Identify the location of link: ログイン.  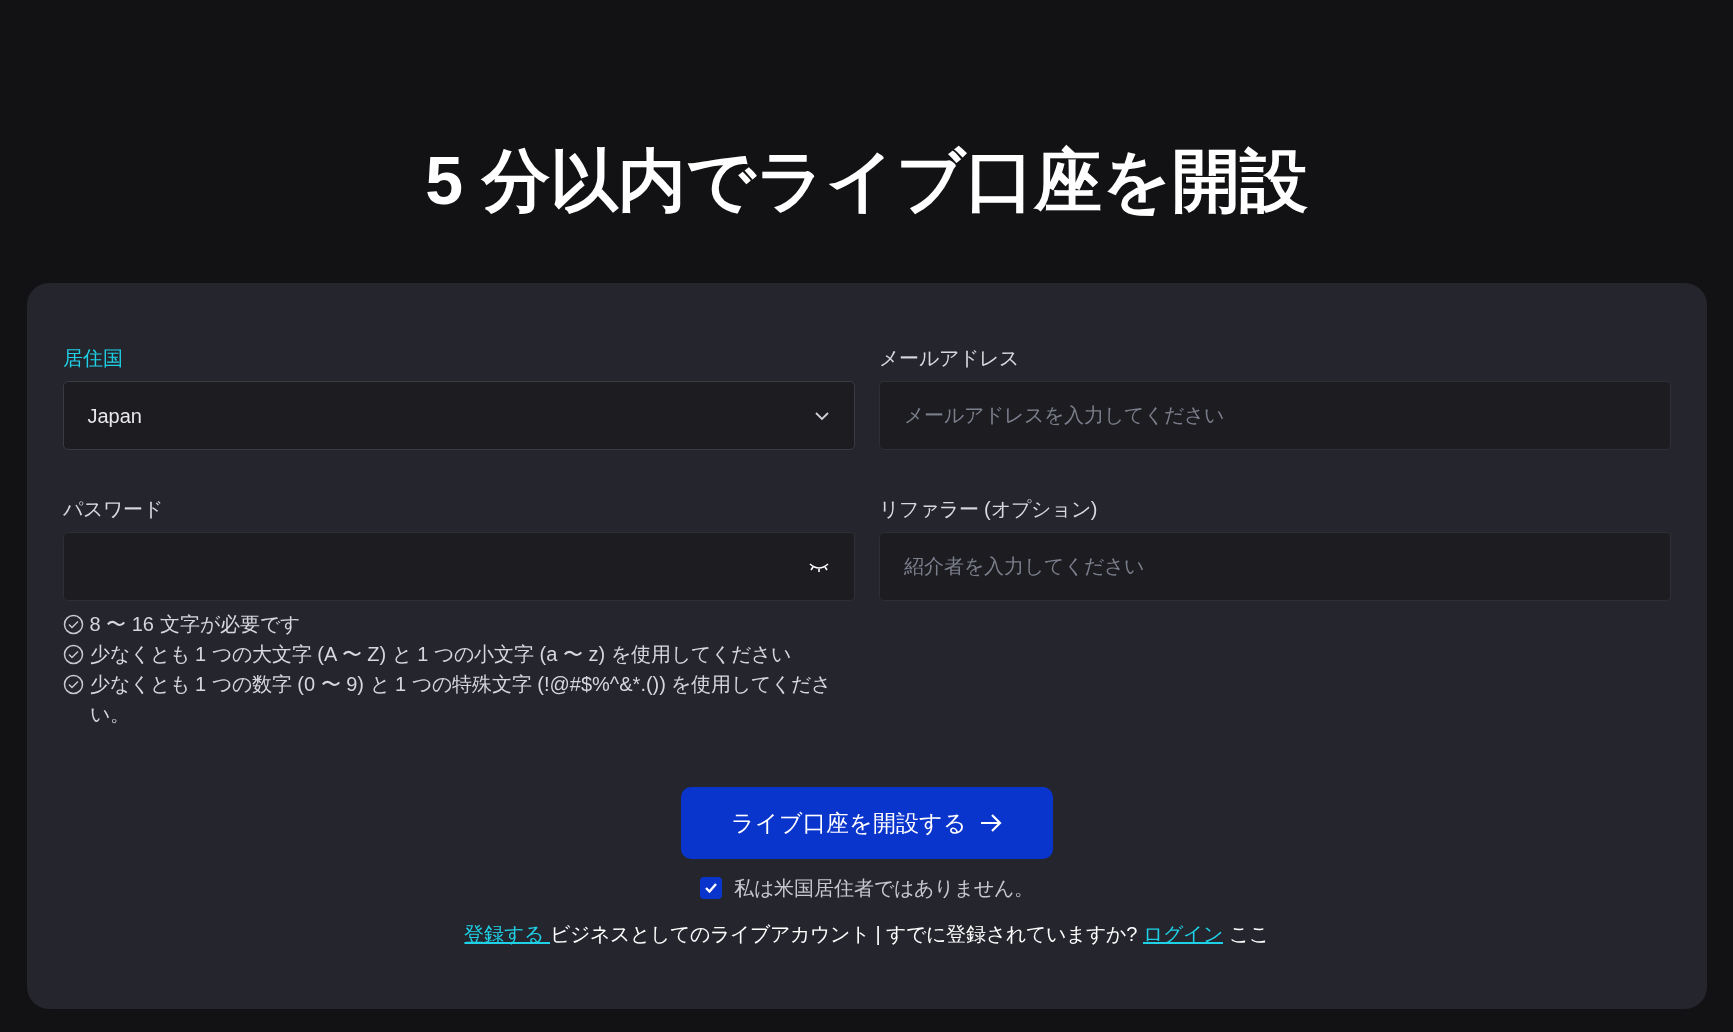
(1183, 934).